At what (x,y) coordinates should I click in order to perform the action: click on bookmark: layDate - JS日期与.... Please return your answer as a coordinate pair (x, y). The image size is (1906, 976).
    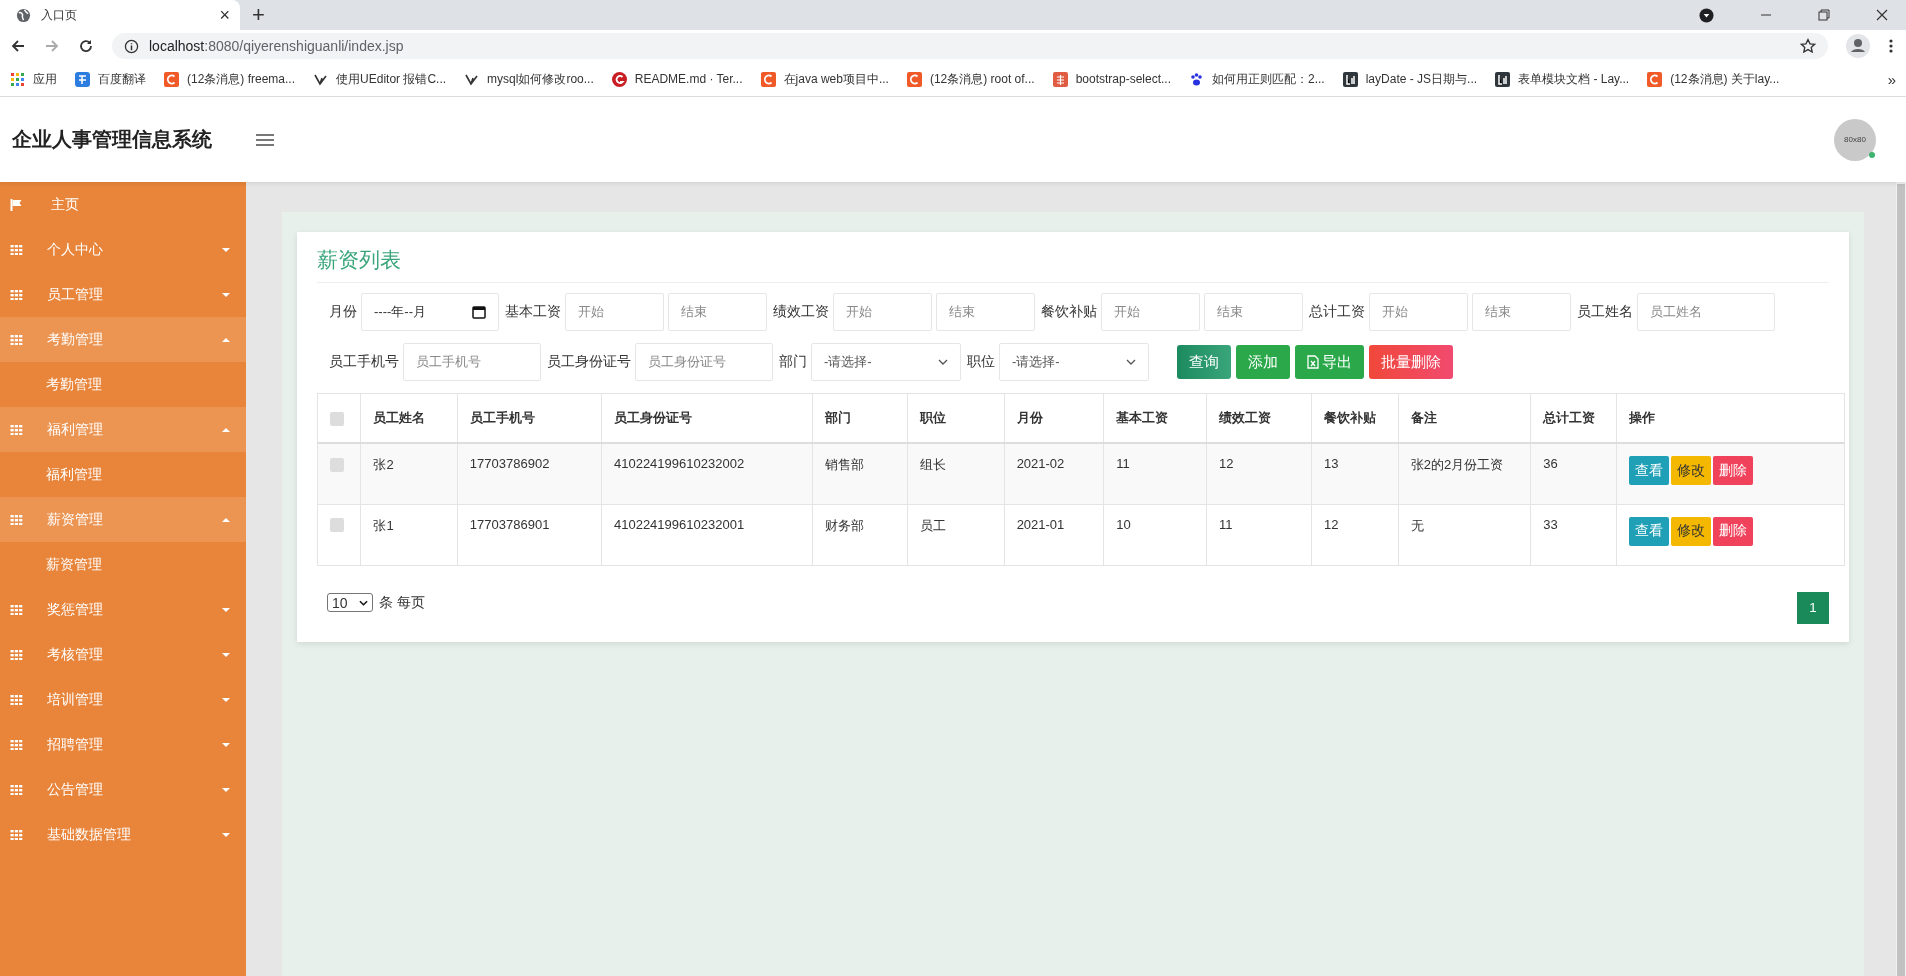
    Looking at the image, I should click on (1410, 79).